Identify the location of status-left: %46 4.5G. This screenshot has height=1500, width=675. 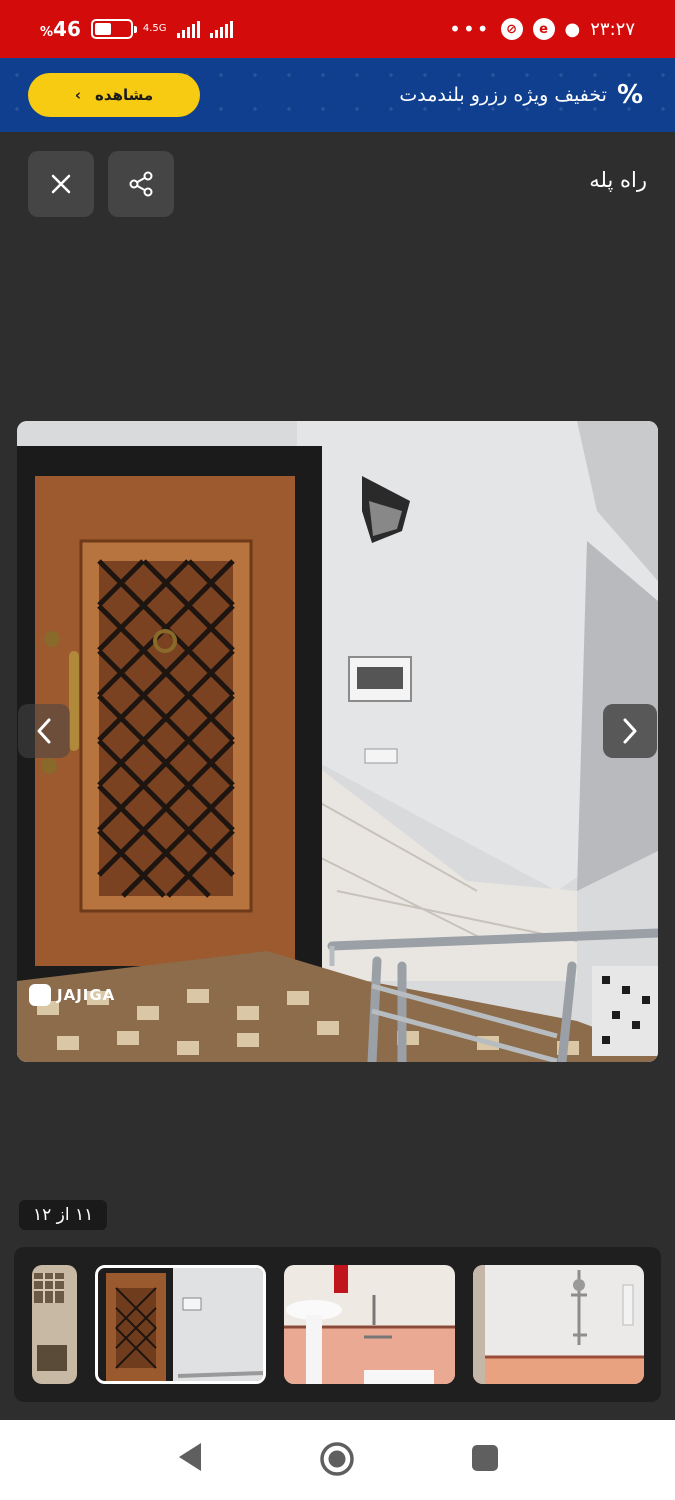
(136, 29).